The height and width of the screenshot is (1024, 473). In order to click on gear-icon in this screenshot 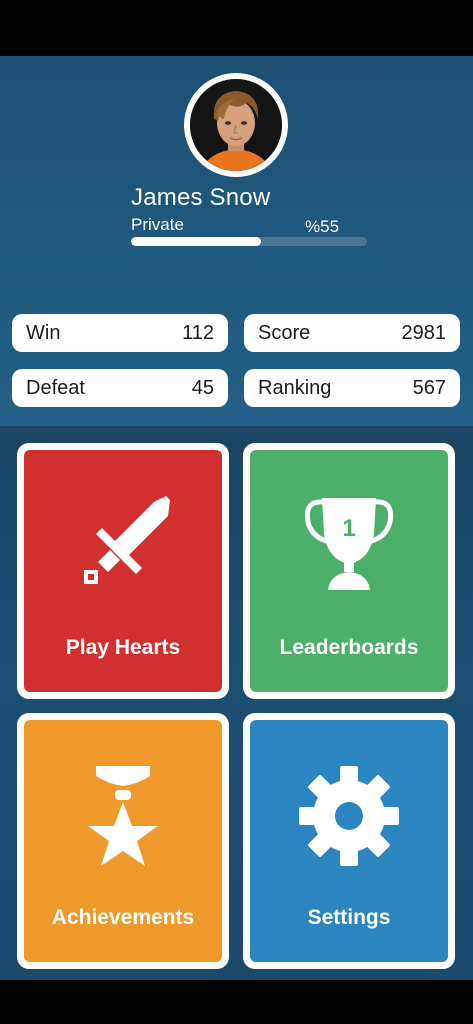, I will do `click(349, 816)`.